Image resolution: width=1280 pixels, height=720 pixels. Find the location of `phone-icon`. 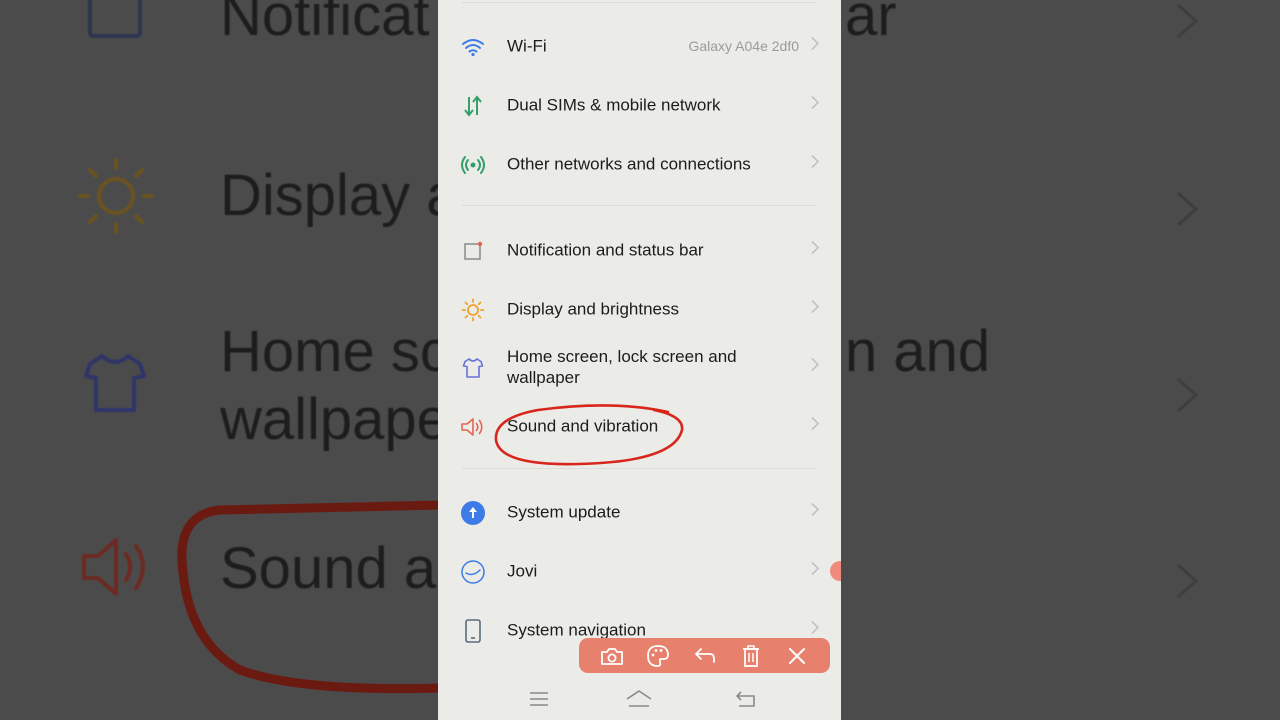

phone-icon is located at coordinates (473, 631).